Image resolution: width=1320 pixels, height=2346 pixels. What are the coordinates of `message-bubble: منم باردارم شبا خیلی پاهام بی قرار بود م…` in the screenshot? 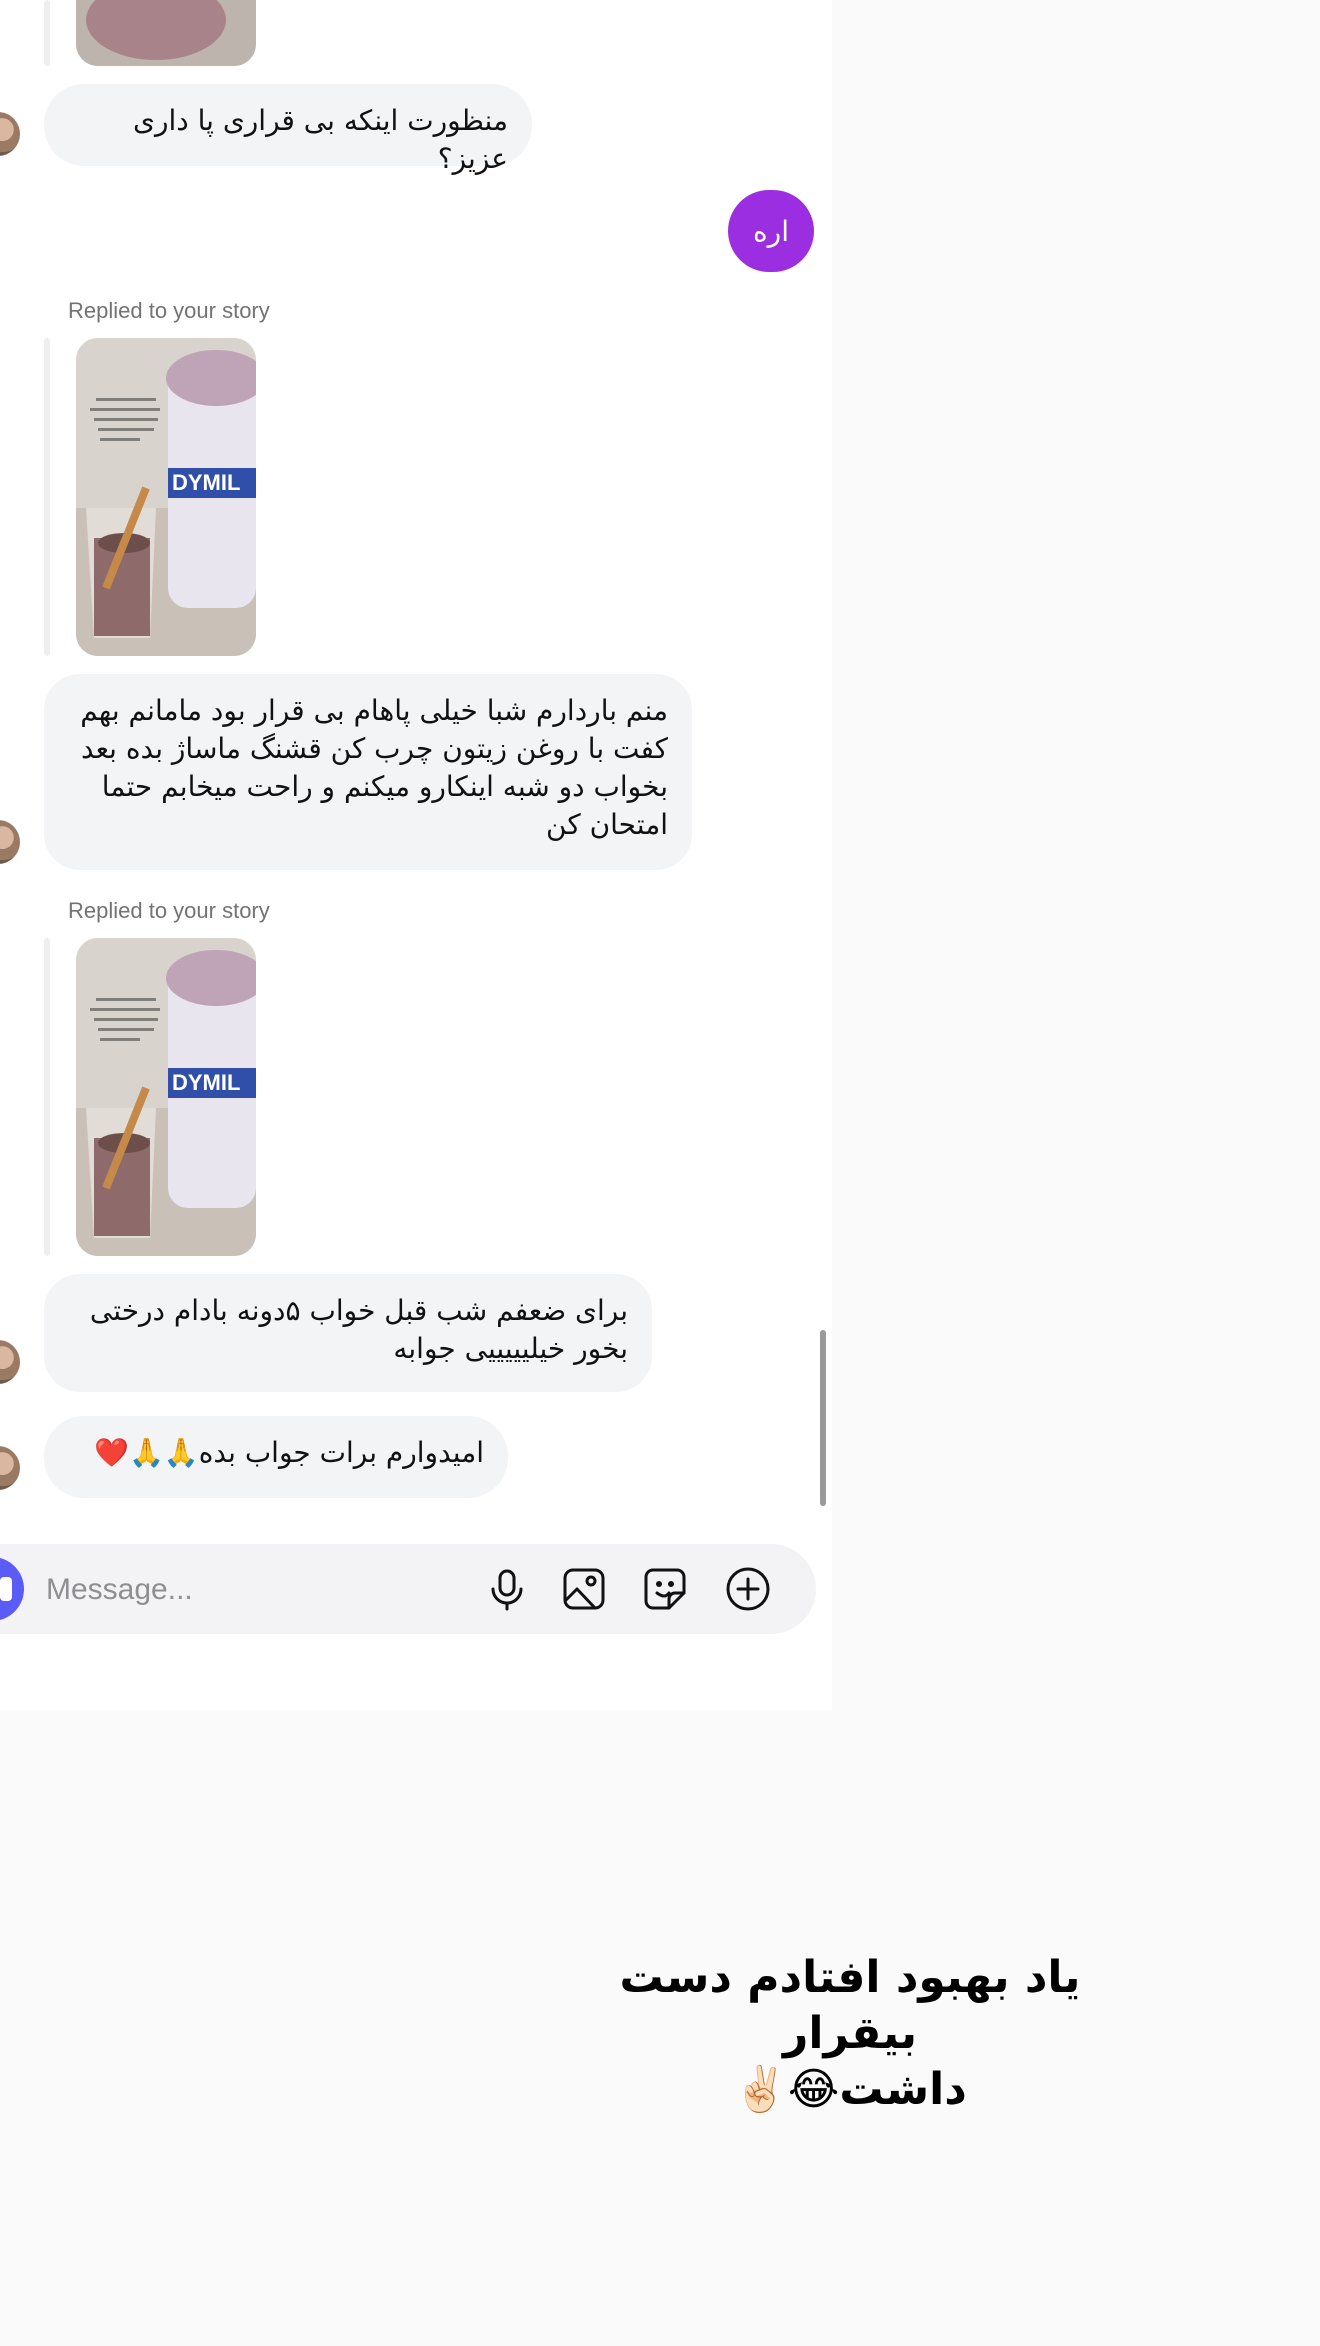 It's located at (368, 772).